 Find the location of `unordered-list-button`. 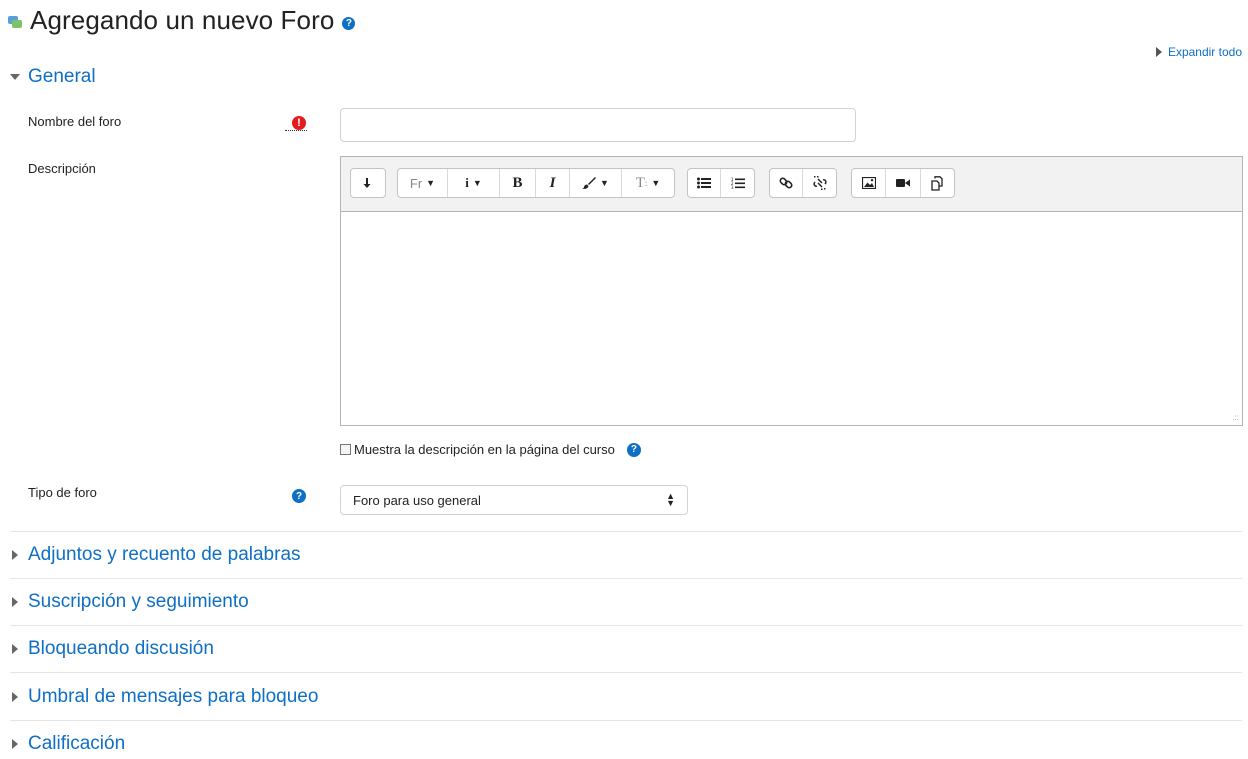

unordered-list-button is located at coordinates (704, 183).